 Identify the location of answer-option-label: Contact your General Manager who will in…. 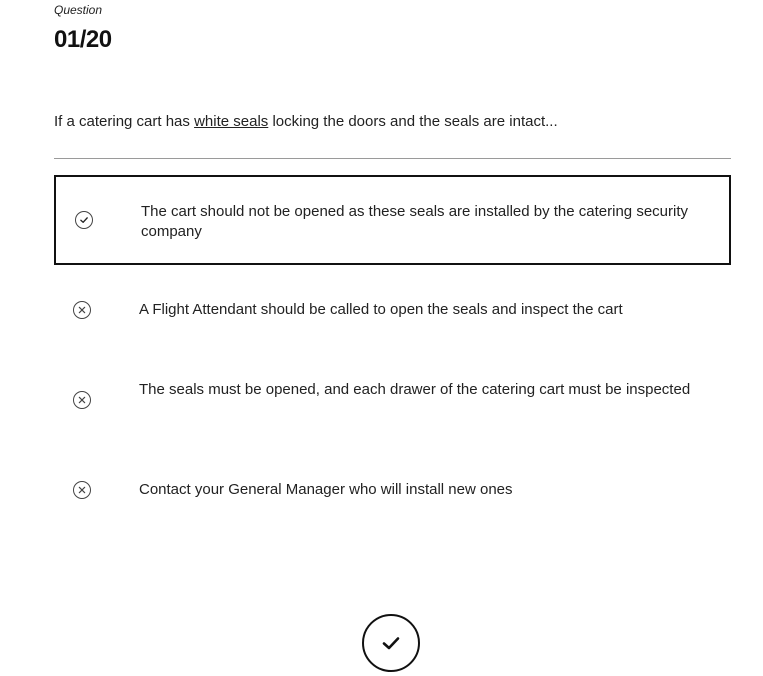
(326, 489).